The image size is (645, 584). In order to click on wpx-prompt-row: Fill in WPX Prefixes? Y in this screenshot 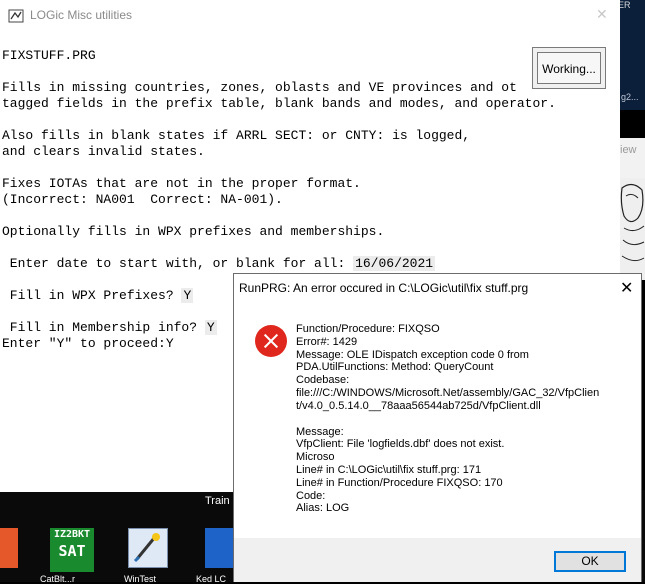, I will do `click(98, 296)`.